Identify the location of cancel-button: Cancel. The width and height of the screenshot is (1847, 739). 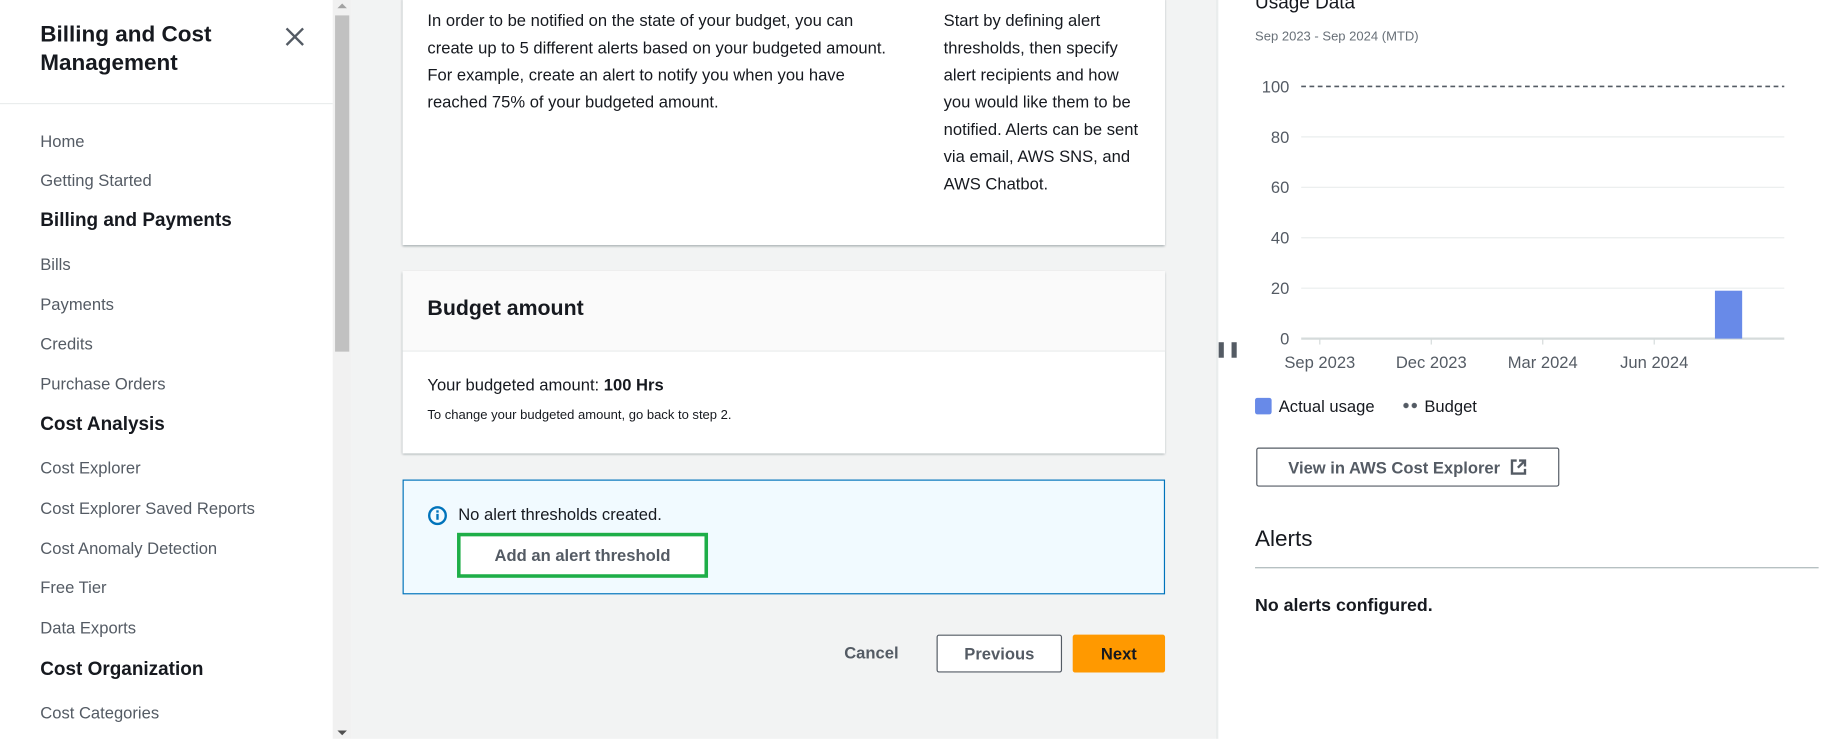
(871, 652).